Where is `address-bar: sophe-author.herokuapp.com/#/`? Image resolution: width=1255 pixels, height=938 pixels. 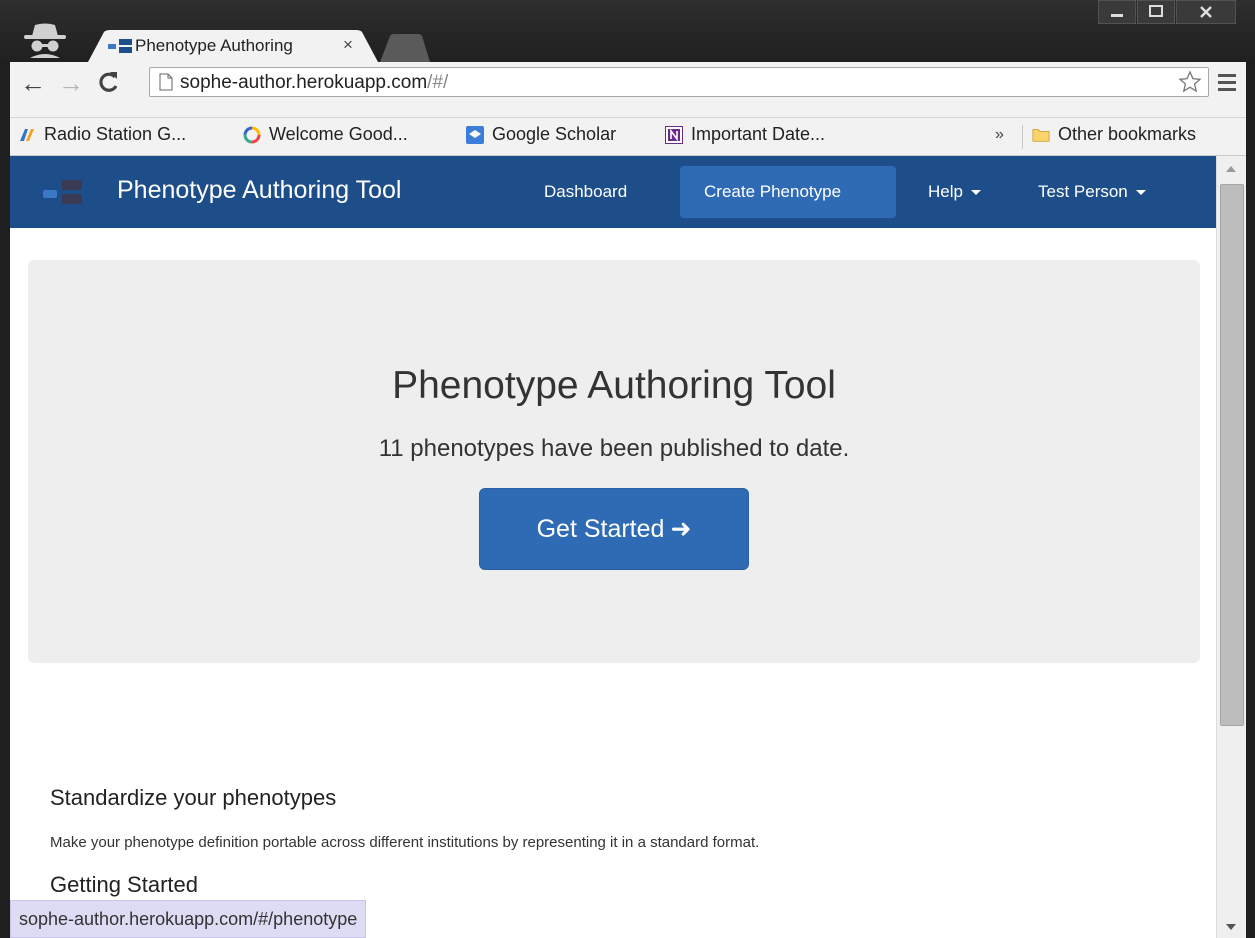 address-bar: sophe-author.herokuapp.com/#/ is located at coordinates (679, 82).